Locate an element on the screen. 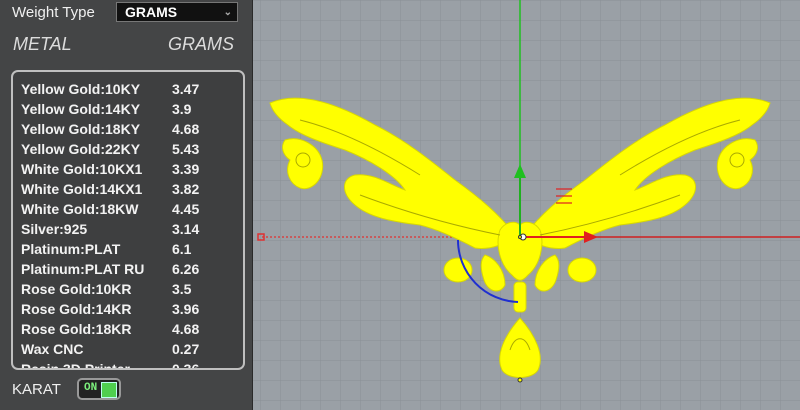 Image resolution: width=800 pixels, height=410 pixels. left-drop is located at coordinates (458, 270).